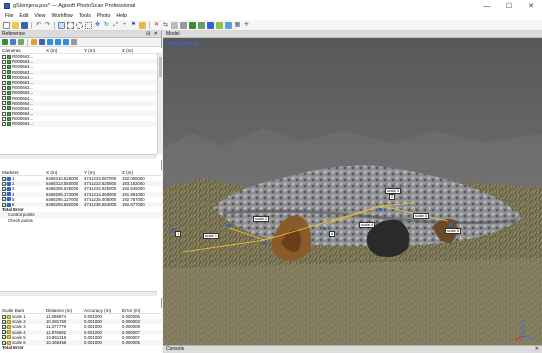  What do you see at coordinates (79, 25) in the screenshot?
I see `circle-select-icon` at bounding box center [79, 25].